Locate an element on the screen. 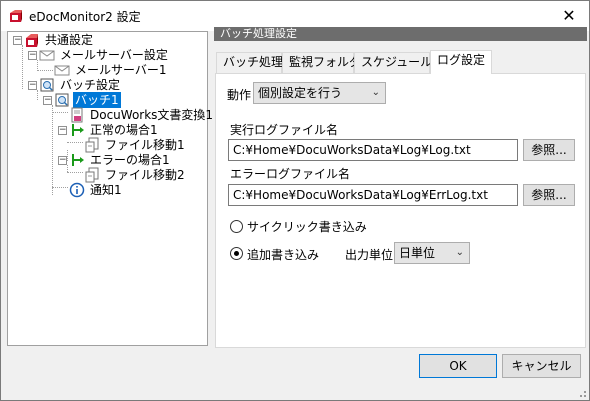 Image resolution: width=590 pixels, height=401 pixels. expander-common: − is located at coordinates (17, 40).